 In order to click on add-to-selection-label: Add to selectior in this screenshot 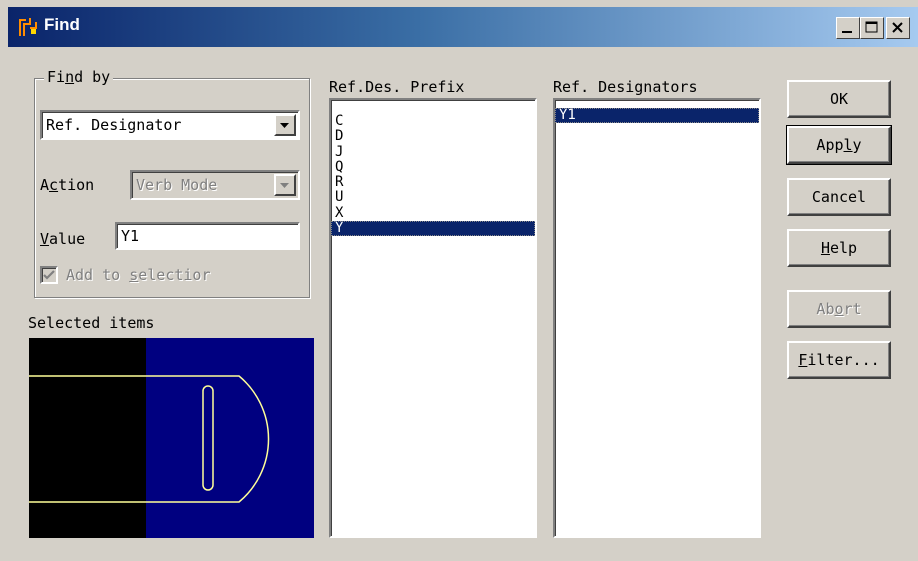, I will do `click(138, 275)`.